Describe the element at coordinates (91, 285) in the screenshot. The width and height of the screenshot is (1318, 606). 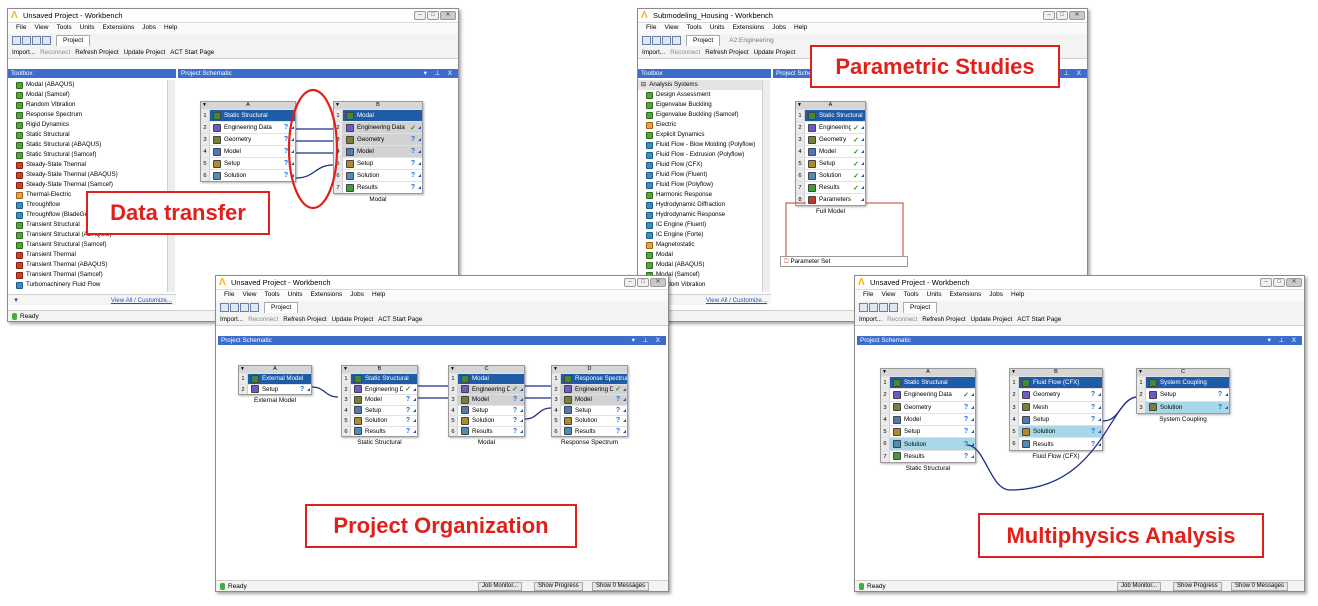
I see `toolbox-item: Turbomachinery Fluid Flow` at that location.